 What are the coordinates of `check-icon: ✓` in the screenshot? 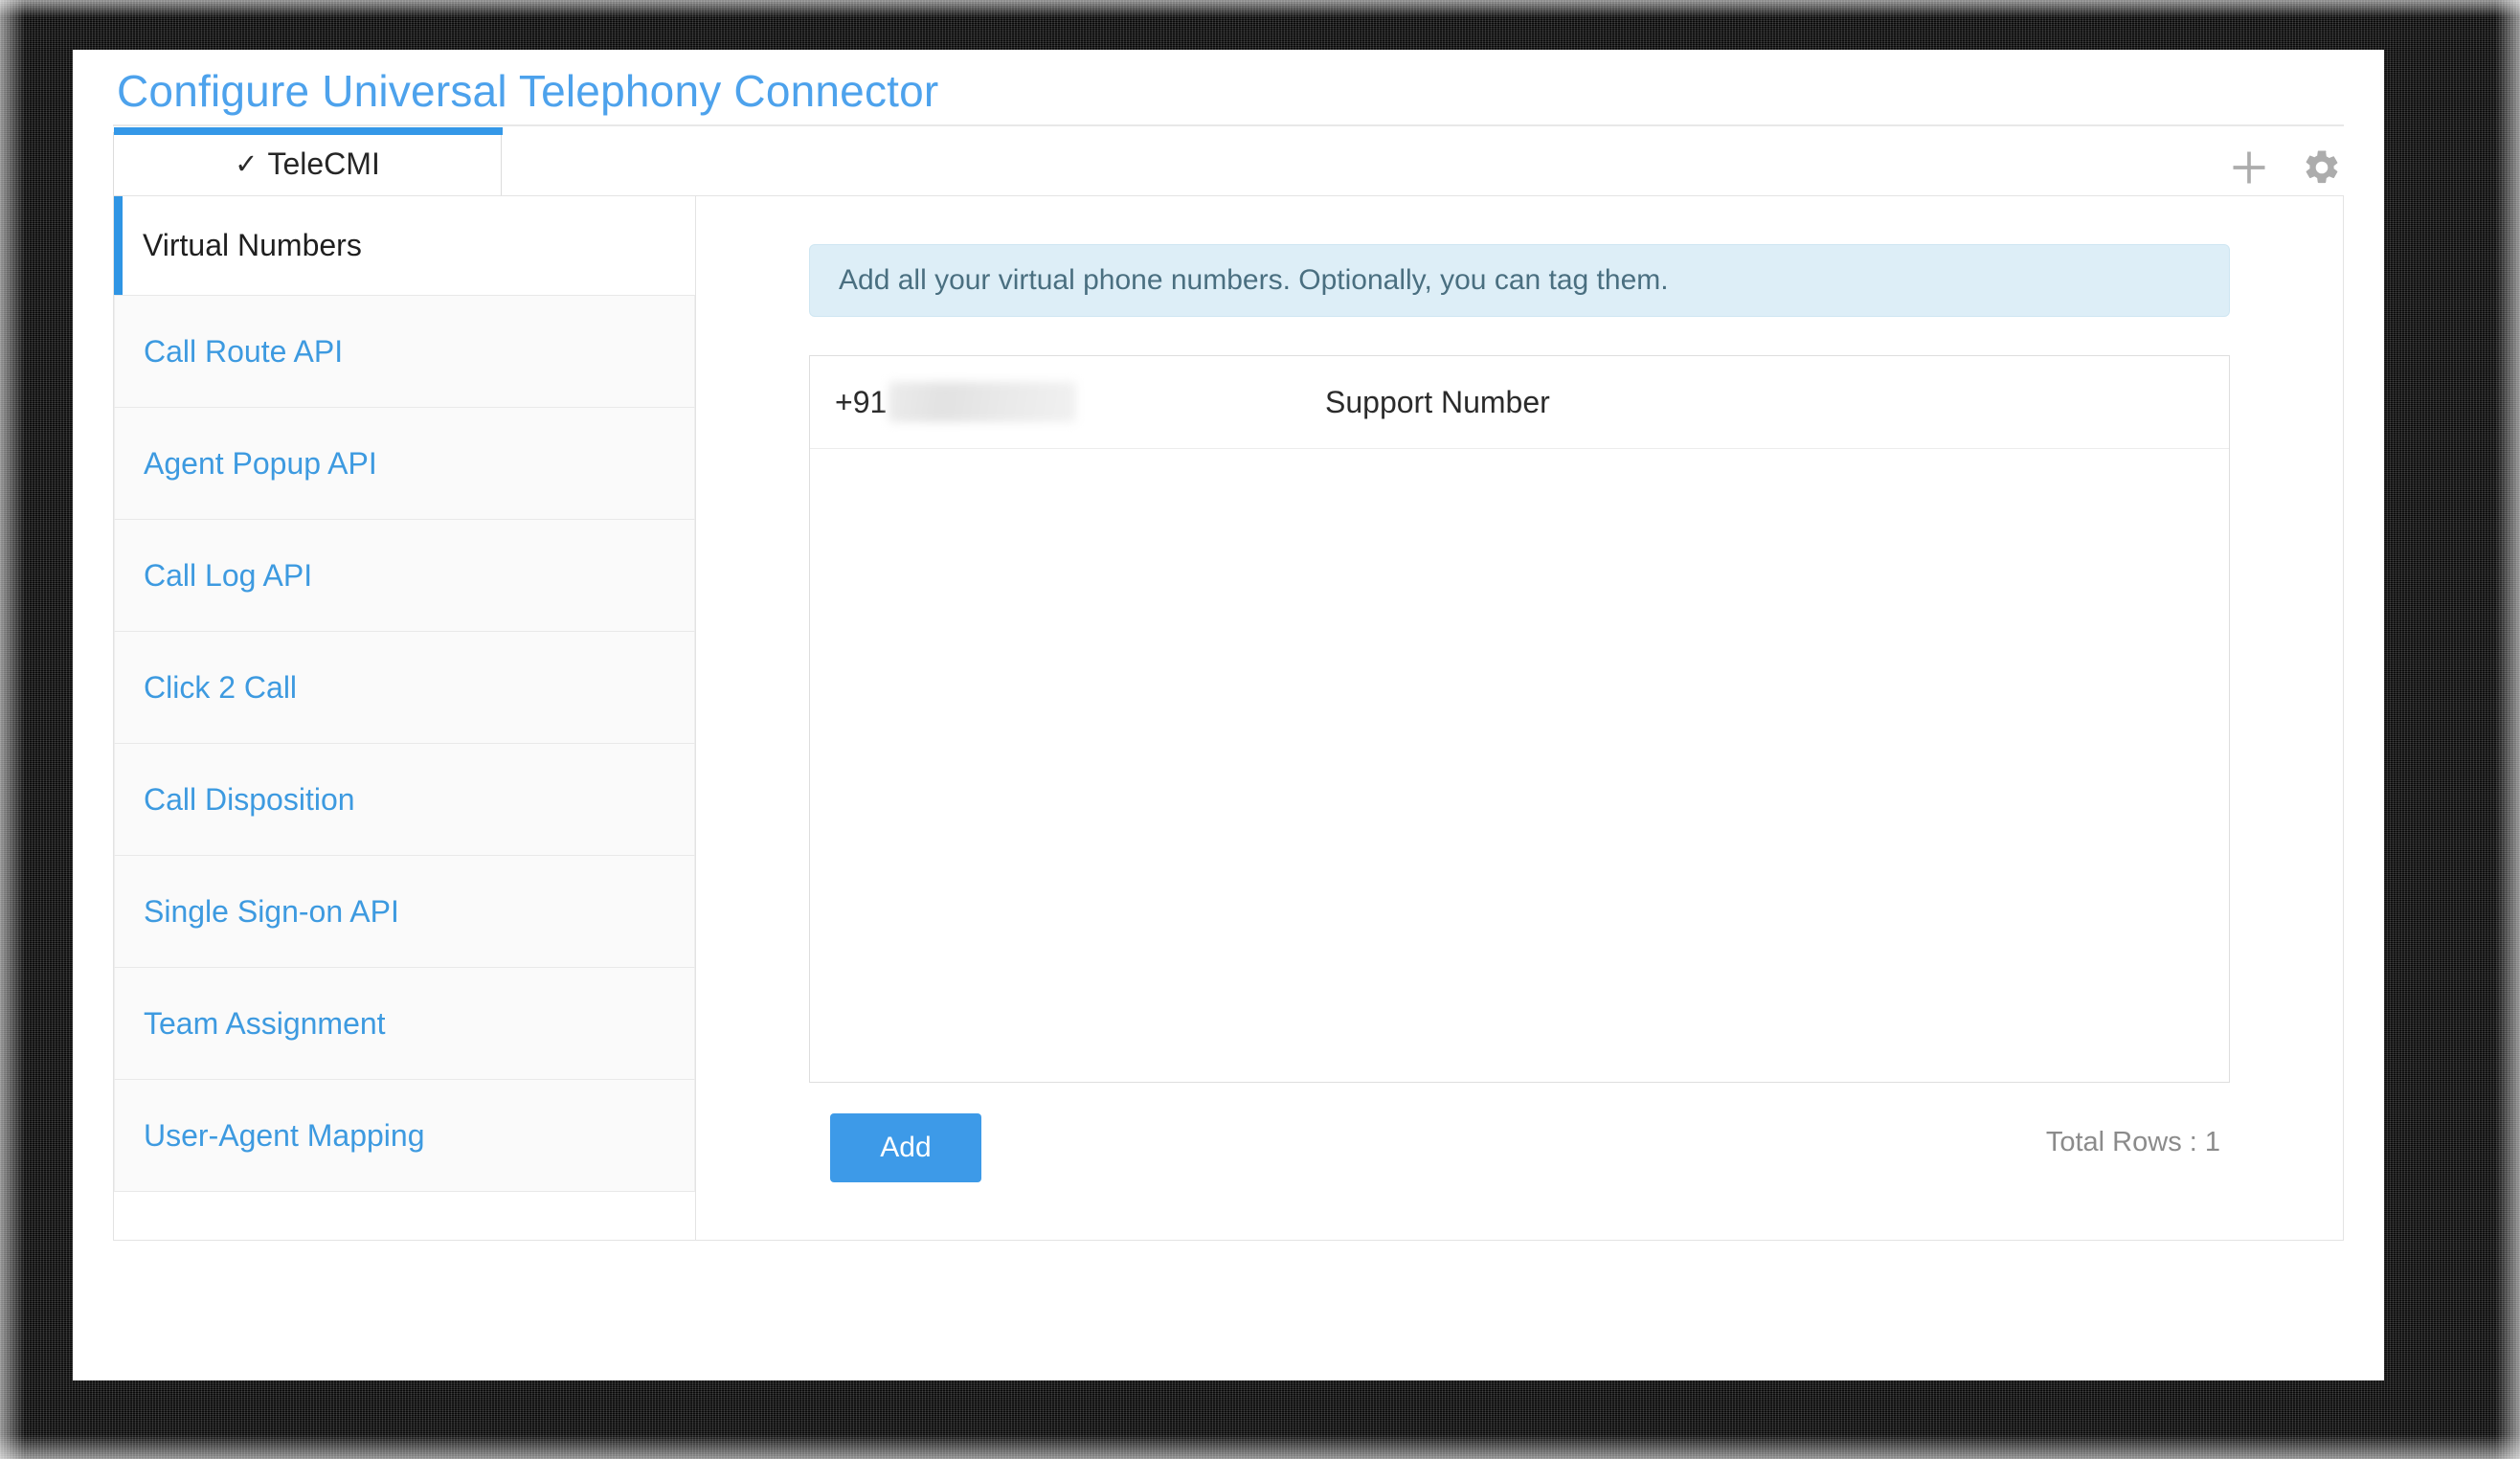 It's located at (247, 164).